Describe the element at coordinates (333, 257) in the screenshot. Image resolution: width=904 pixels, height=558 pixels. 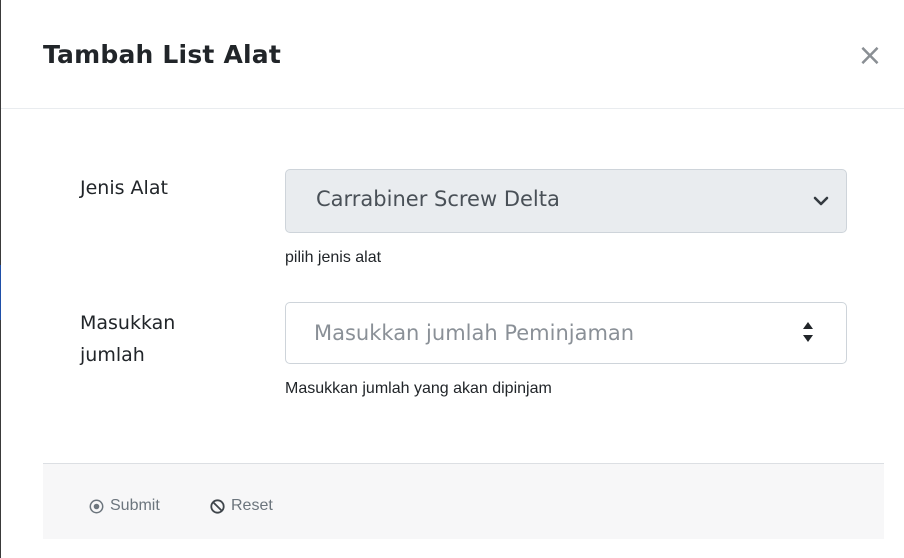
I see `jenis-alat-help: pilih jenis alat` at that location.